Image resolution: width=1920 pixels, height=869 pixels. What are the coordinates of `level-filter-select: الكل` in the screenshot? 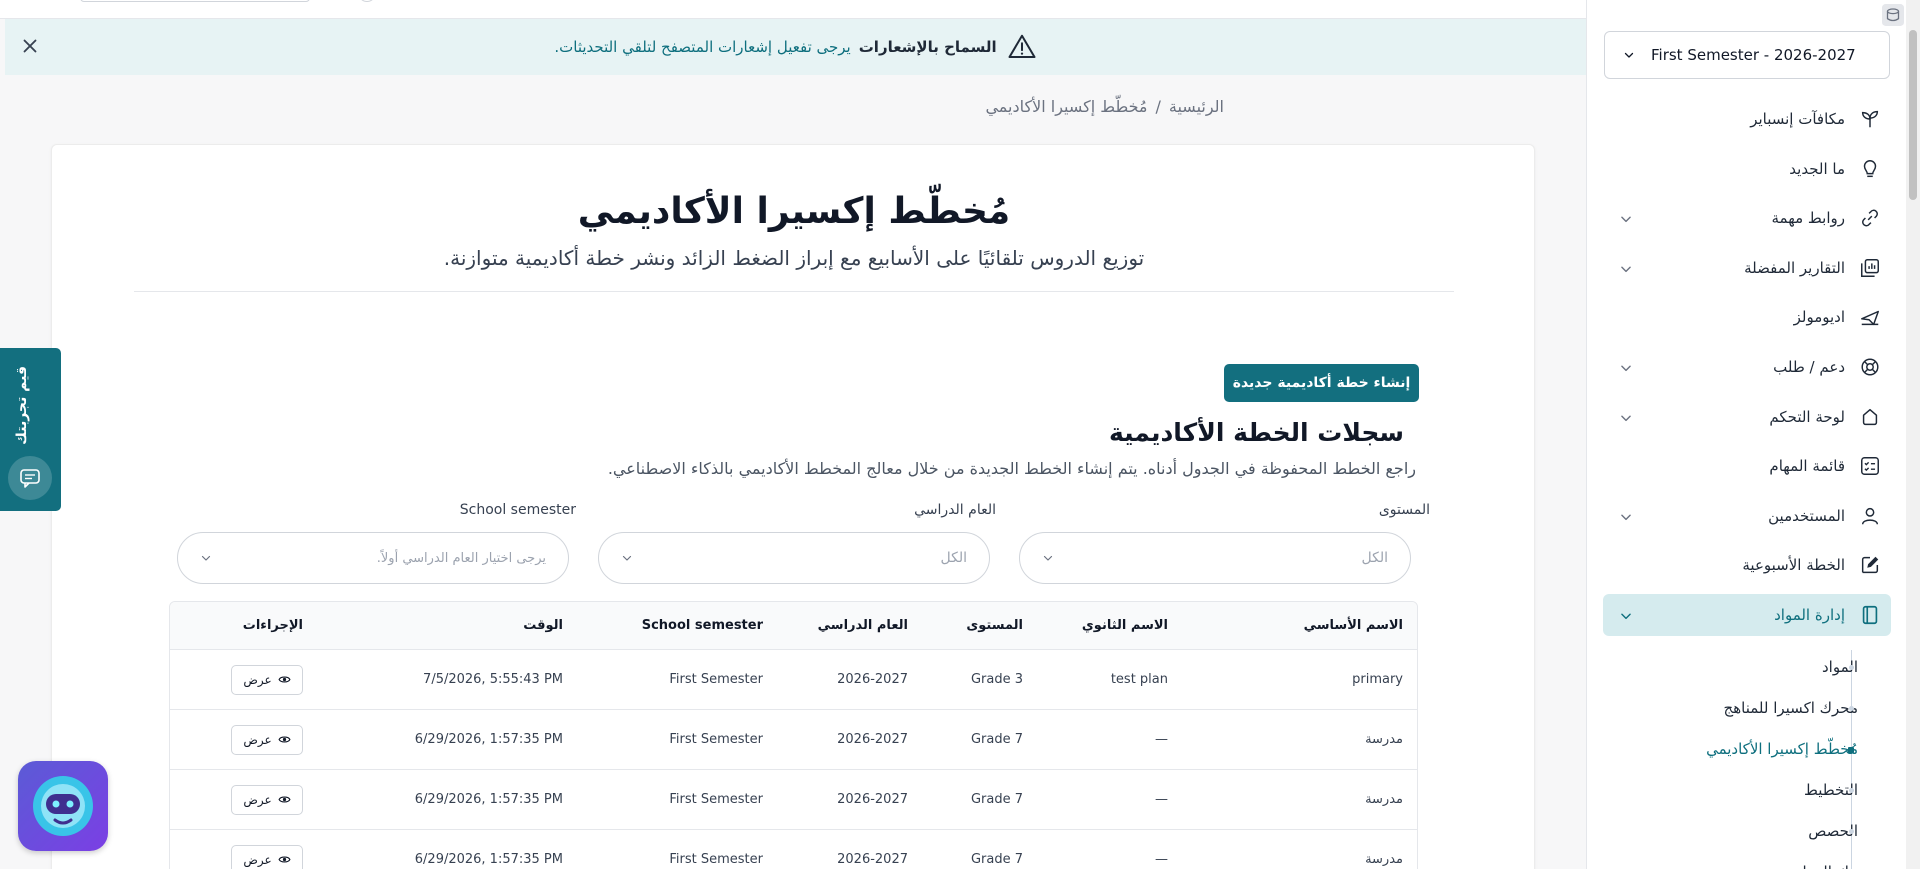 It's located at (1215, 558).